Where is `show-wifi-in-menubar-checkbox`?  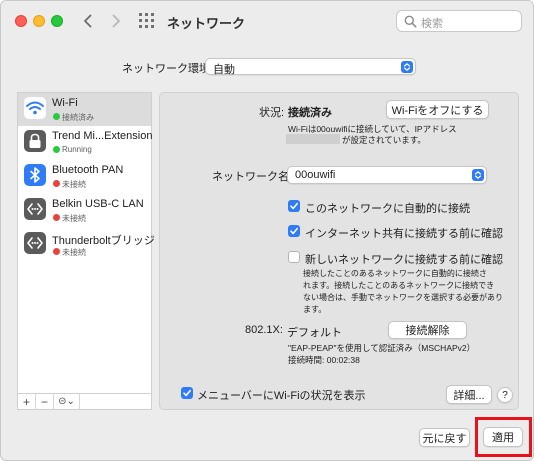 show-wifi-in-menubar-checkbox is located at coordinates (187, 393).